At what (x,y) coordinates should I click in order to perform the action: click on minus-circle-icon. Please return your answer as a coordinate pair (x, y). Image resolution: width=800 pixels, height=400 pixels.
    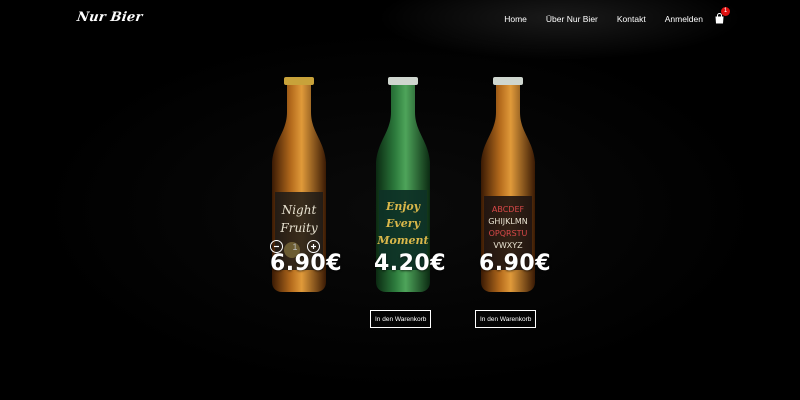
    Looking at the image, I should click on (276, 246).